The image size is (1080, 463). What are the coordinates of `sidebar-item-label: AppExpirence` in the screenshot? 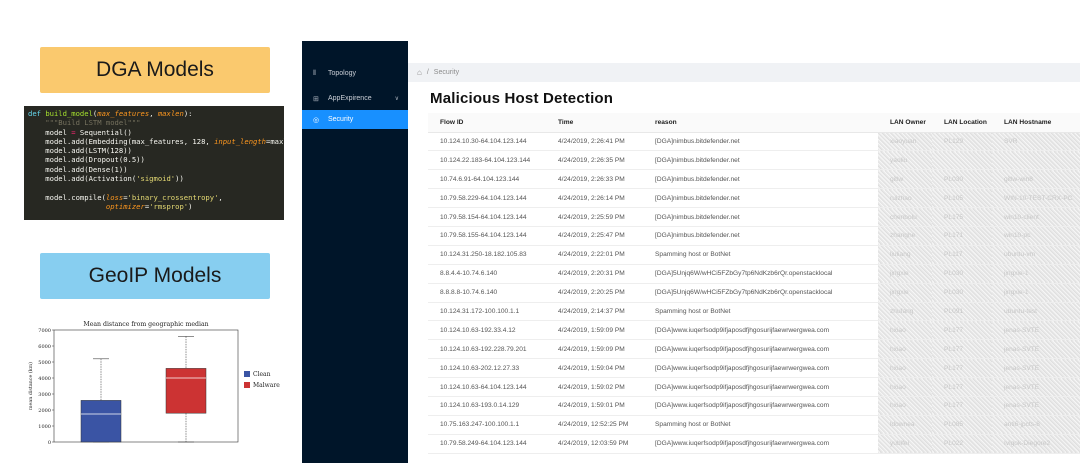 It's located at (350, 98).